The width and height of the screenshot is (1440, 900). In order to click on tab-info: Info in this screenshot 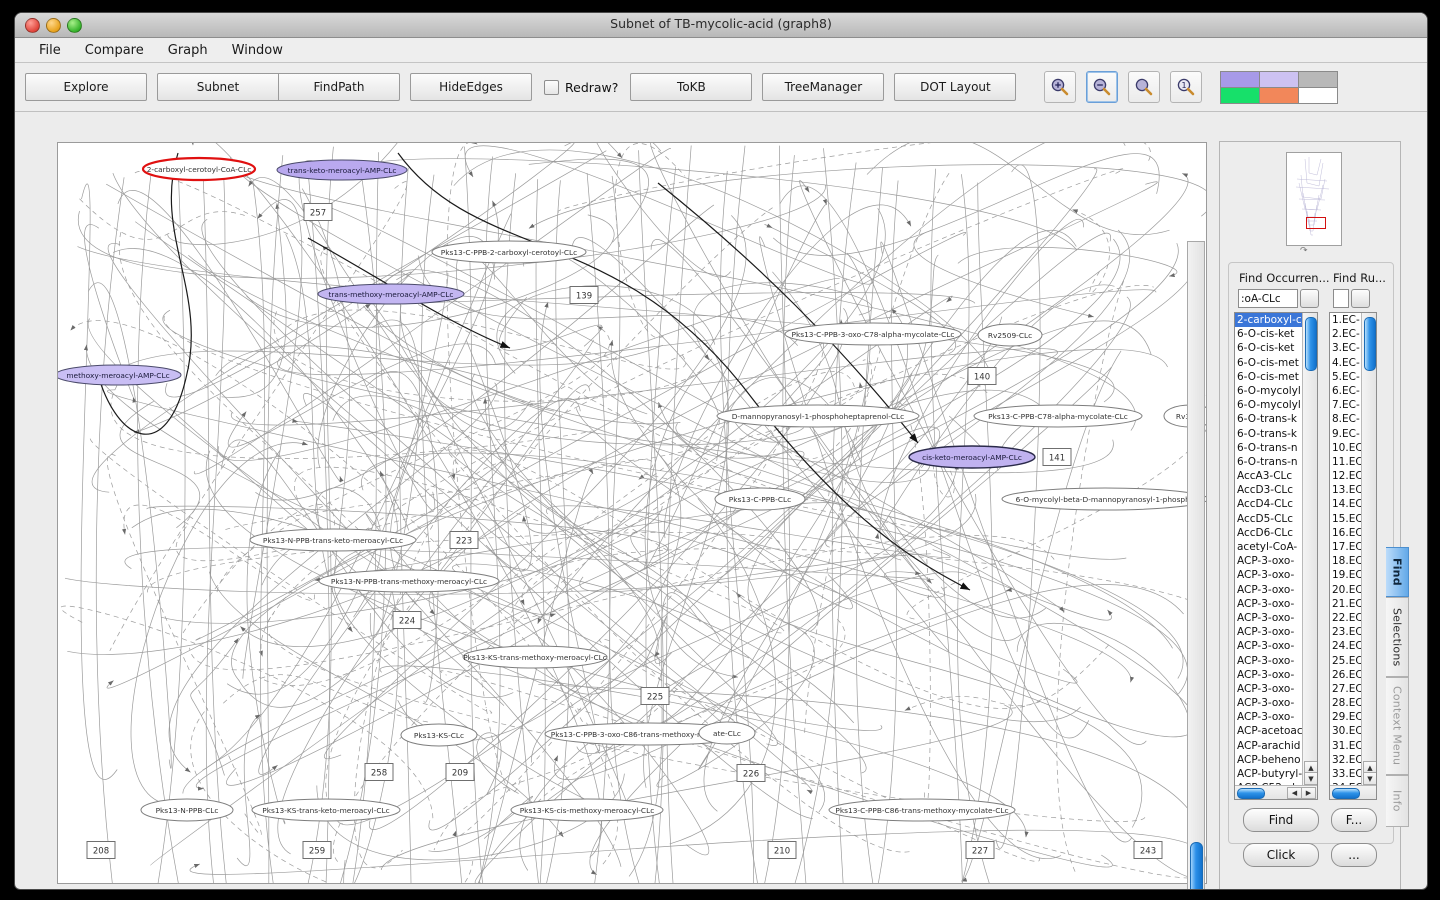, I will do `click(1397, 801)`.